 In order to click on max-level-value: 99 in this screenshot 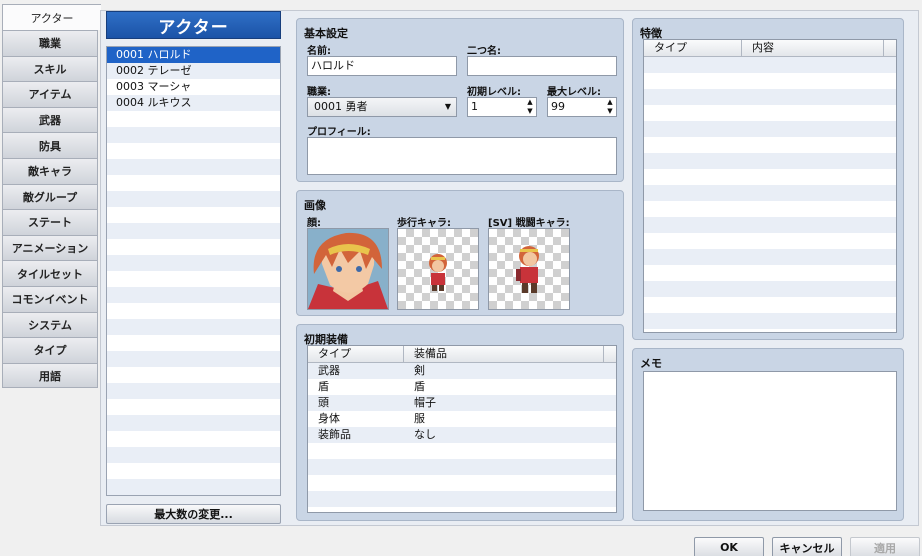, I will do `click(558, 106)`.